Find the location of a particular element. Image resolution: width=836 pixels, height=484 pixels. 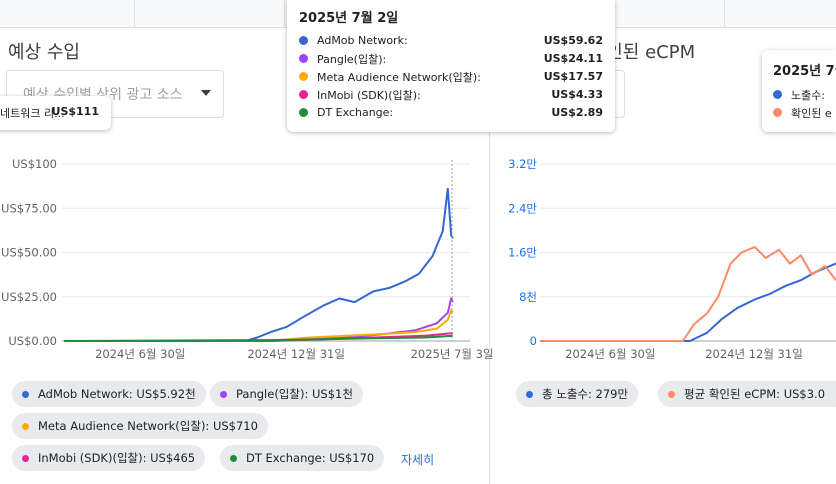

tooltip-row-name: 확인된 e is located at coordinates (811, 113).